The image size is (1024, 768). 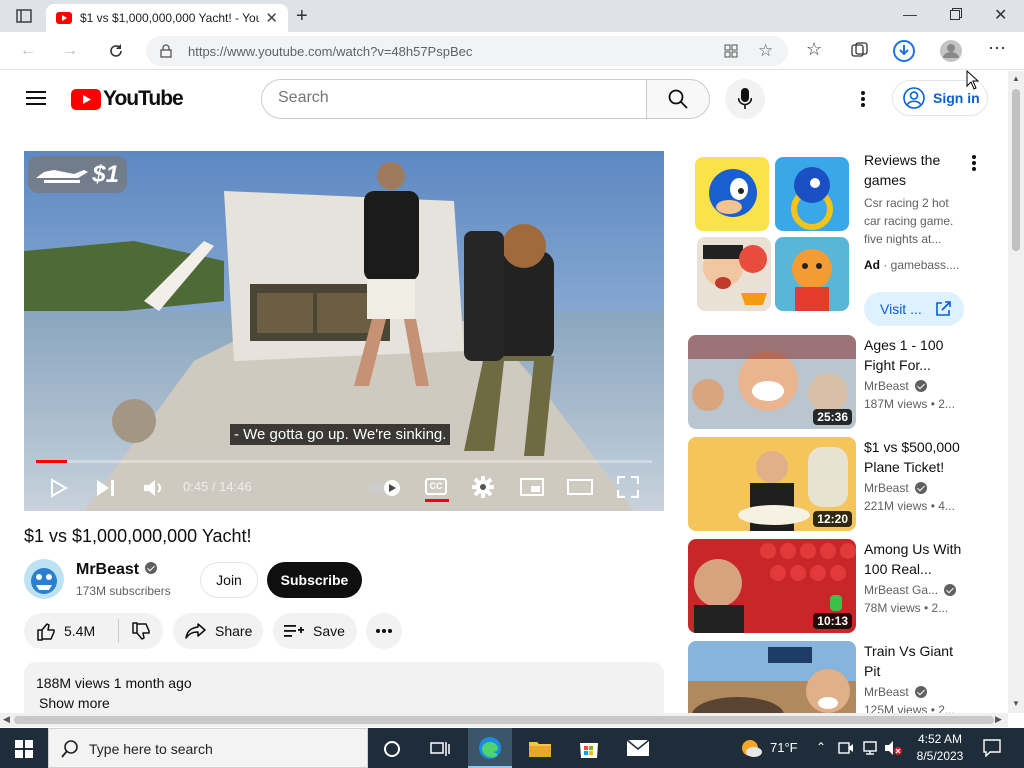 What do you see at coordinates (70, 51) in the screenshot?
I see `forward-icon: →` at bounding box center [70, 51].